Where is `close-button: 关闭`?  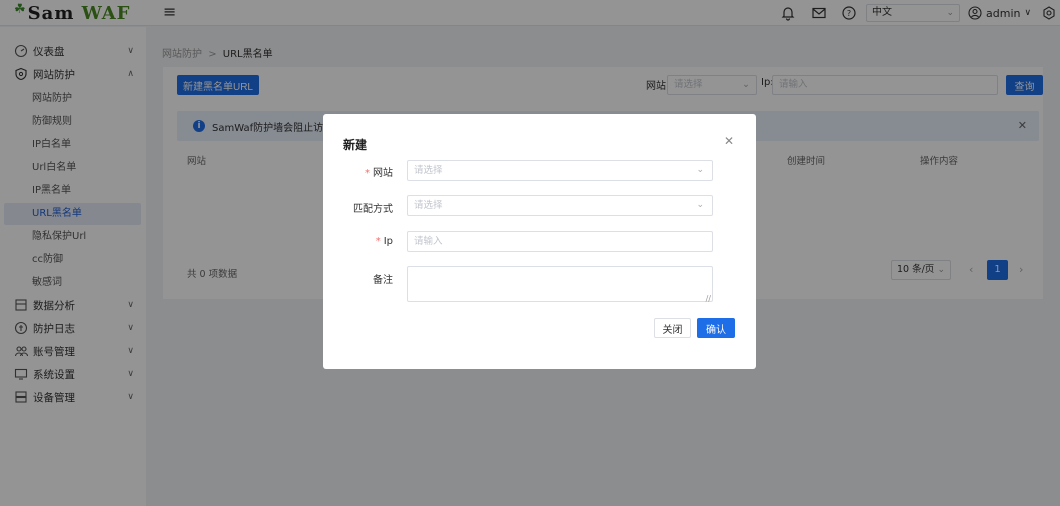 close-button: 关闭 is located at coordinates (672, 328).